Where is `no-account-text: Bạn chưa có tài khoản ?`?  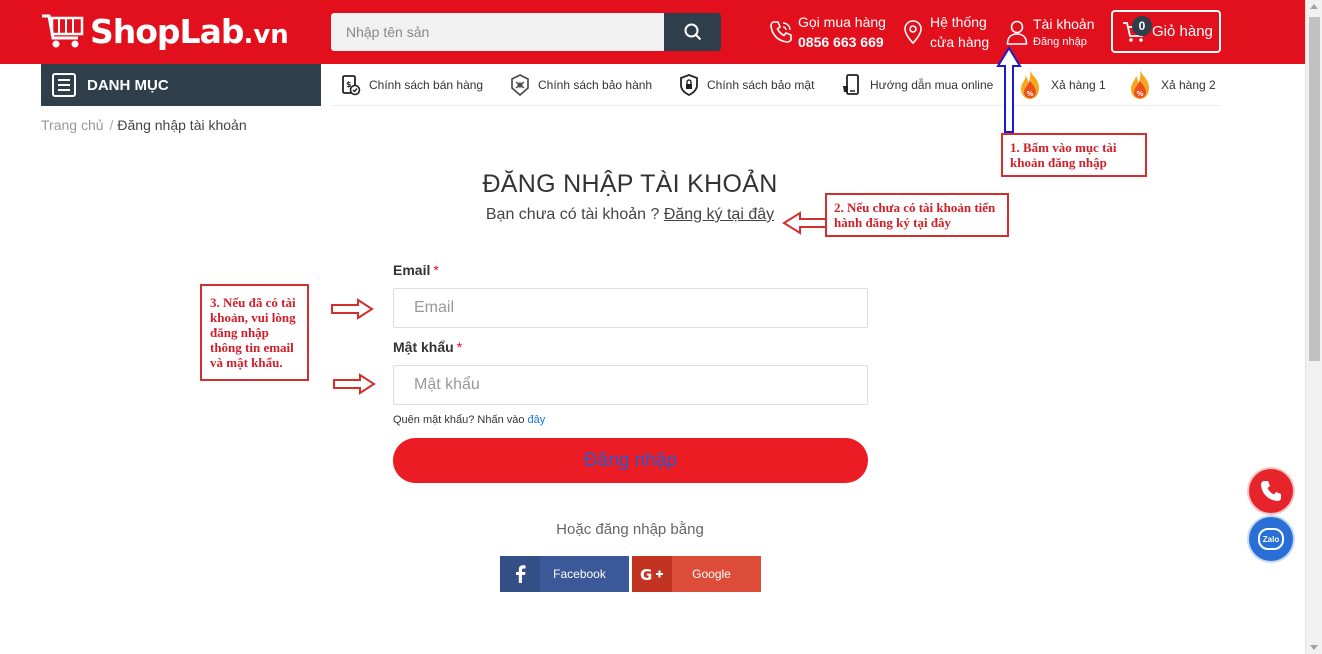 no-account-text: Bạn chưa có tài khoản ? is located at coordinates (572, 214).